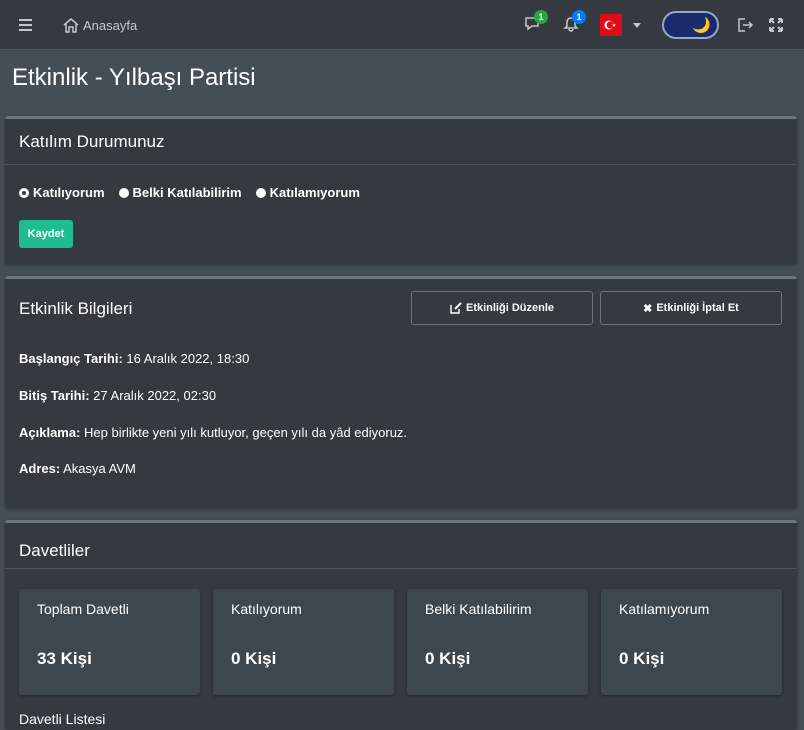  What do you see at coordinates (509, 308) in the screenshot?
I see `edit-event-label: Etkinliği Düzenle` at bounding box center [509, 308].